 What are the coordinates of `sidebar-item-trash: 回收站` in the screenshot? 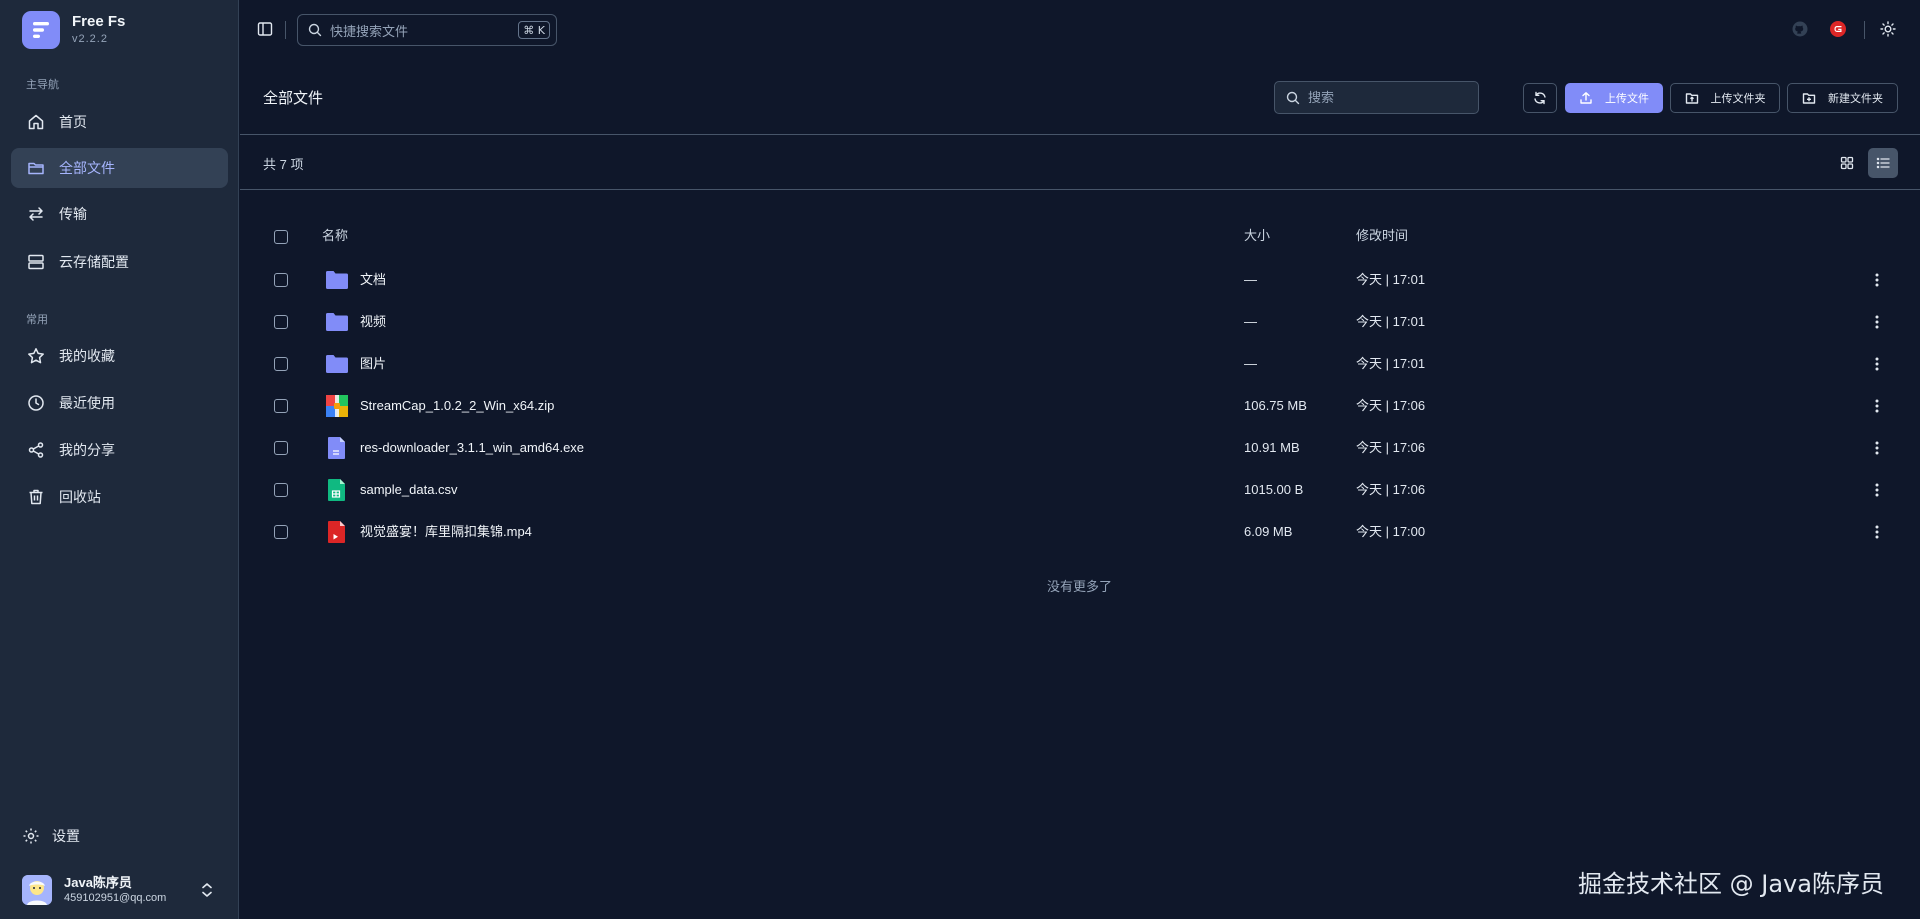 It's located at (119, 497).